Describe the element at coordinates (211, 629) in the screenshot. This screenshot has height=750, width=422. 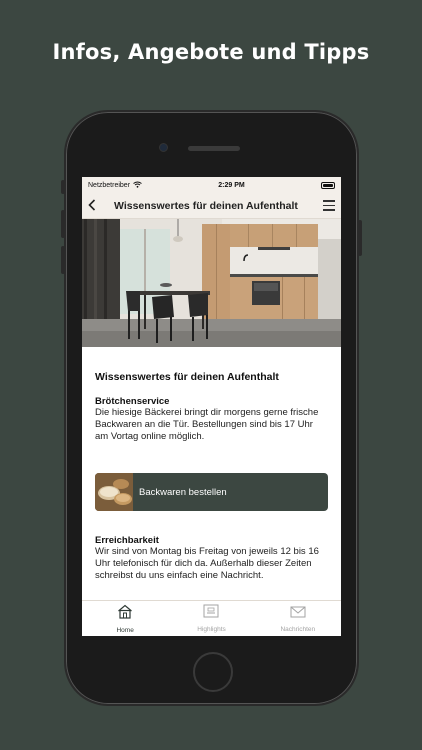
I see `tab-highlights-label: Highlights` at that location.